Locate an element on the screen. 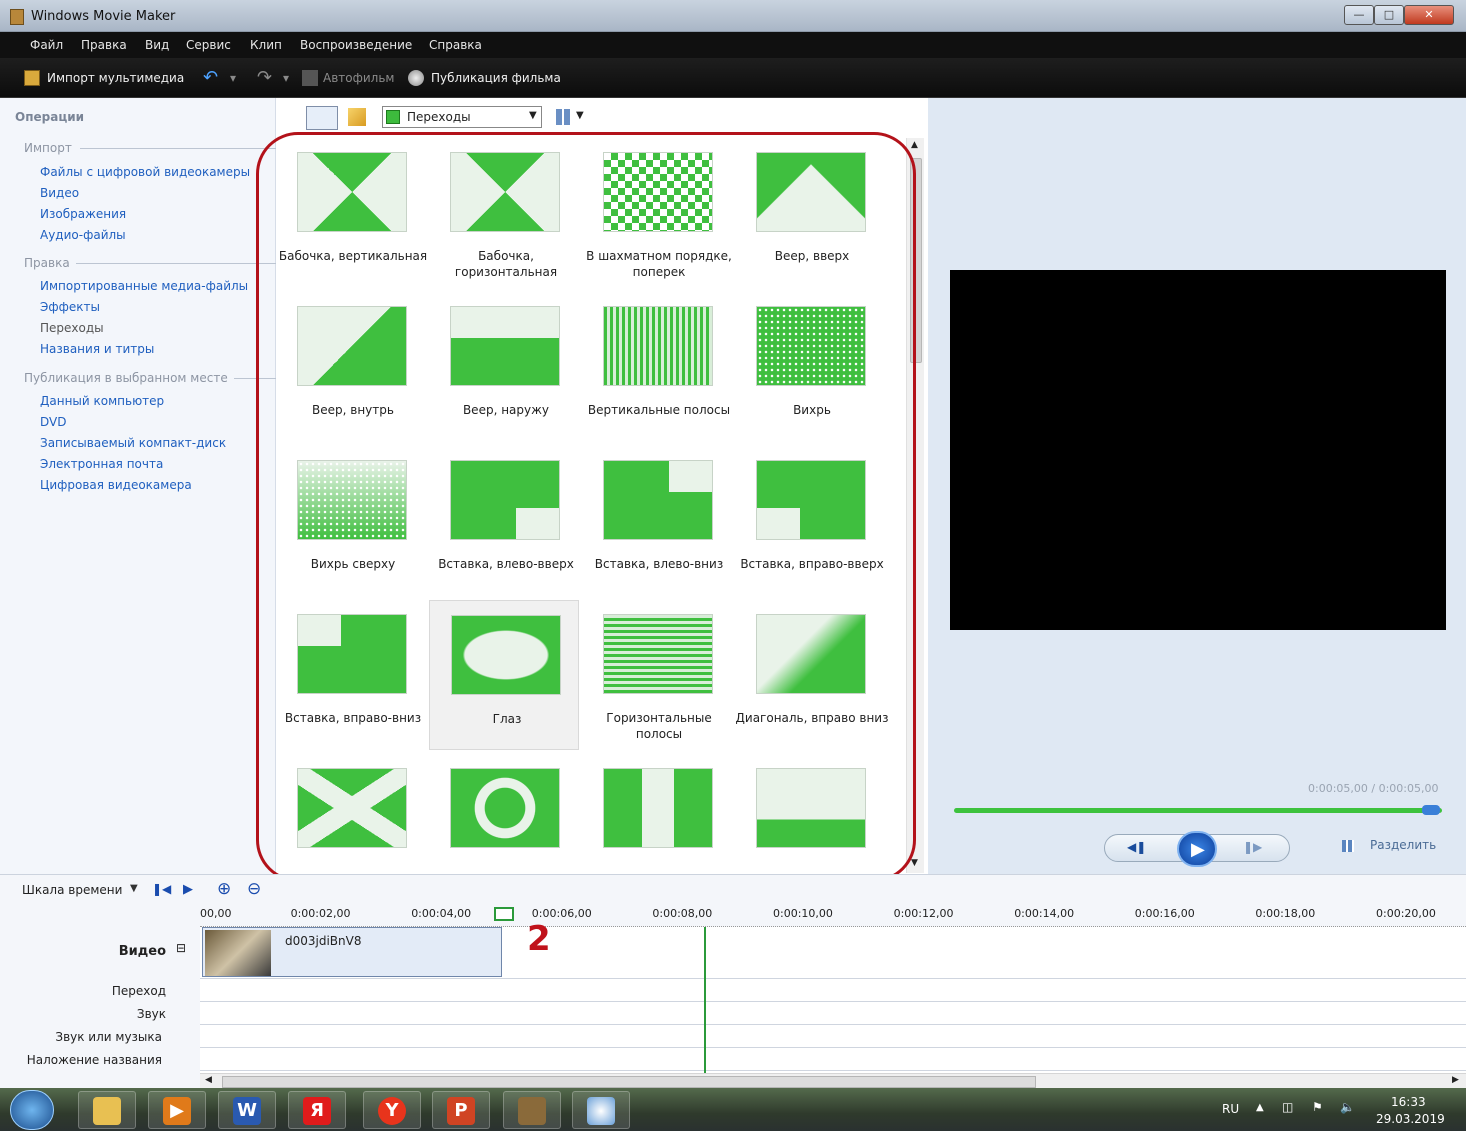  menu-playback: Воспроизведение is located at coordinates (356, 45).